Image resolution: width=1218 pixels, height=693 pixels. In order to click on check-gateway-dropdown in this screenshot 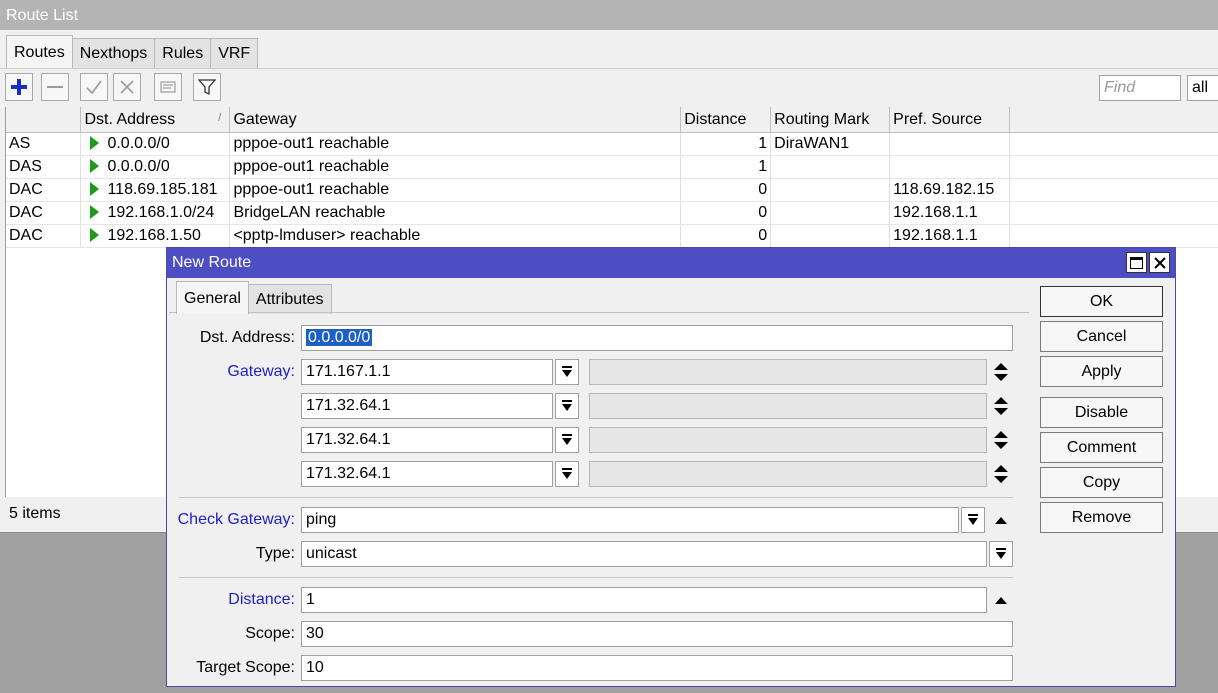, I will do `click(973, 520)`.